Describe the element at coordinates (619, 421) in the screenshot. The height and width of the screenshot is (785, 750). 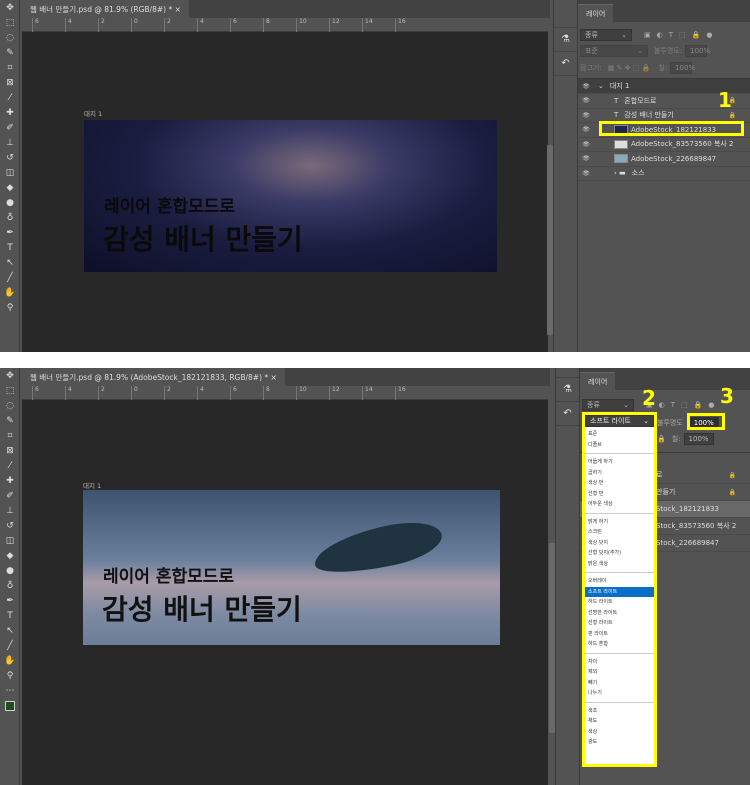
I see `blend-mode-select: 소프트 라이트 ⌄` at that location.